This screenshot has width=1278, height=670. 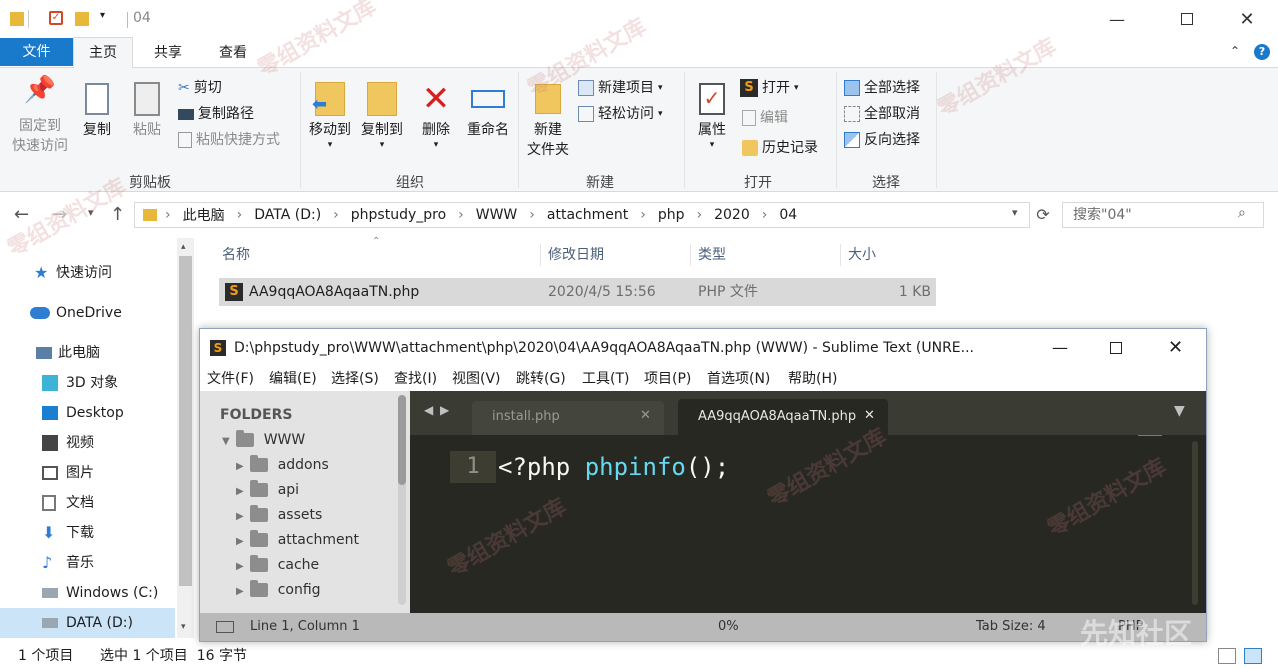 What do you see at coordinates (264, 465) in the screenshot?
I see `folder-item: ▶ addons` at bounding box center [264, 465].